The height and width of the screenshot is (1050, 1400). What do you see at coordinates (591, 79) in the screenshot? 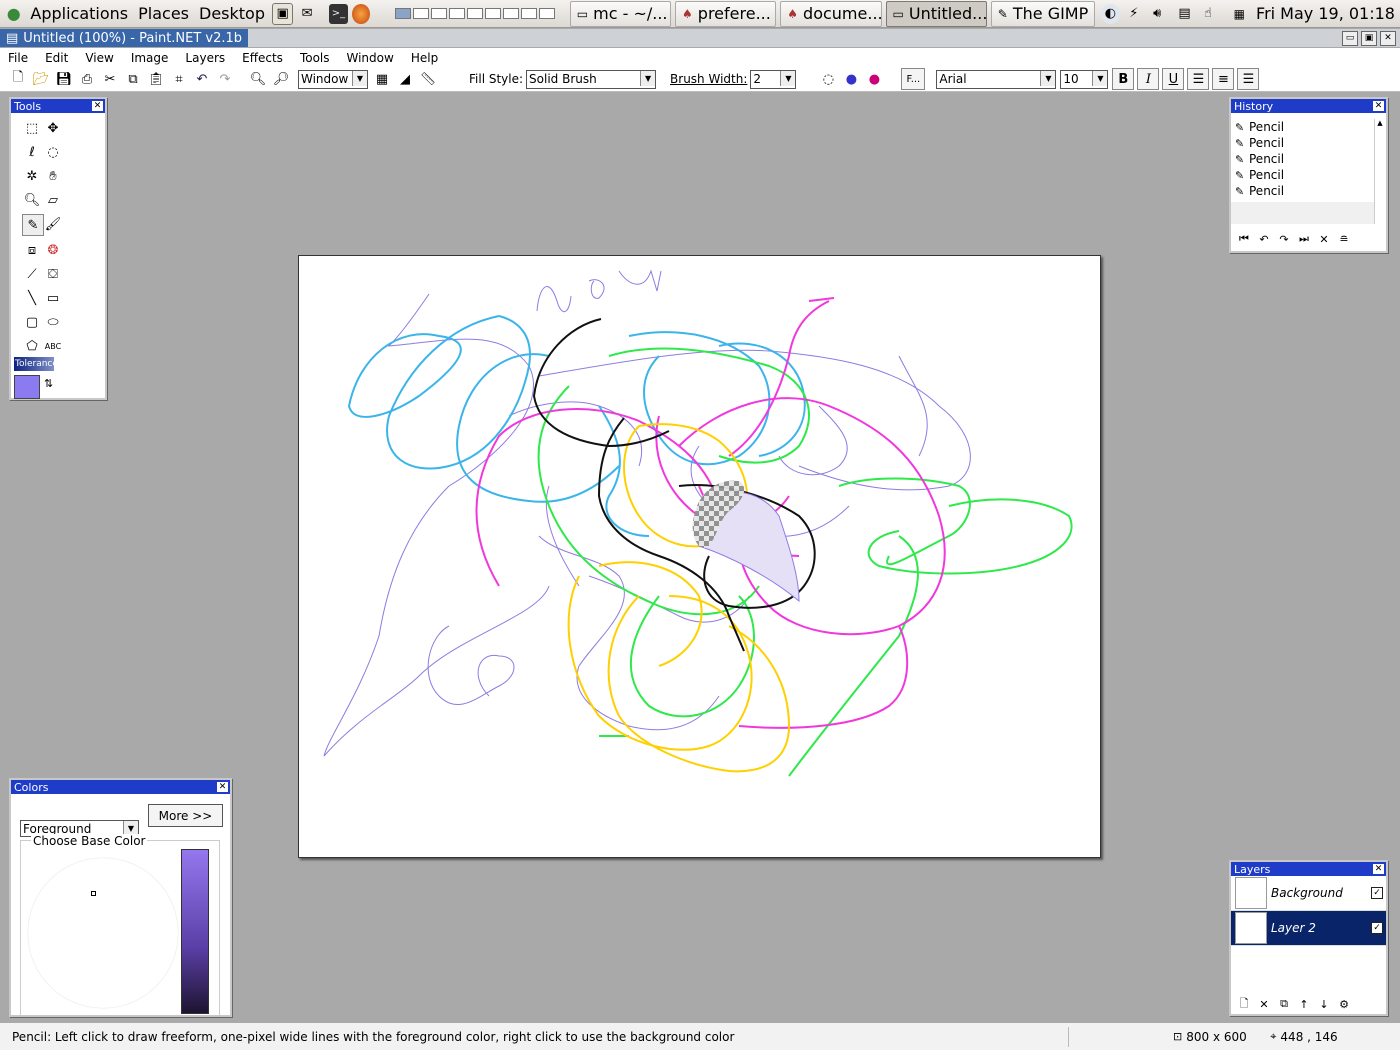
I see `fill-style-select: Solid Brush ▼` at bounding box center [591, 79].